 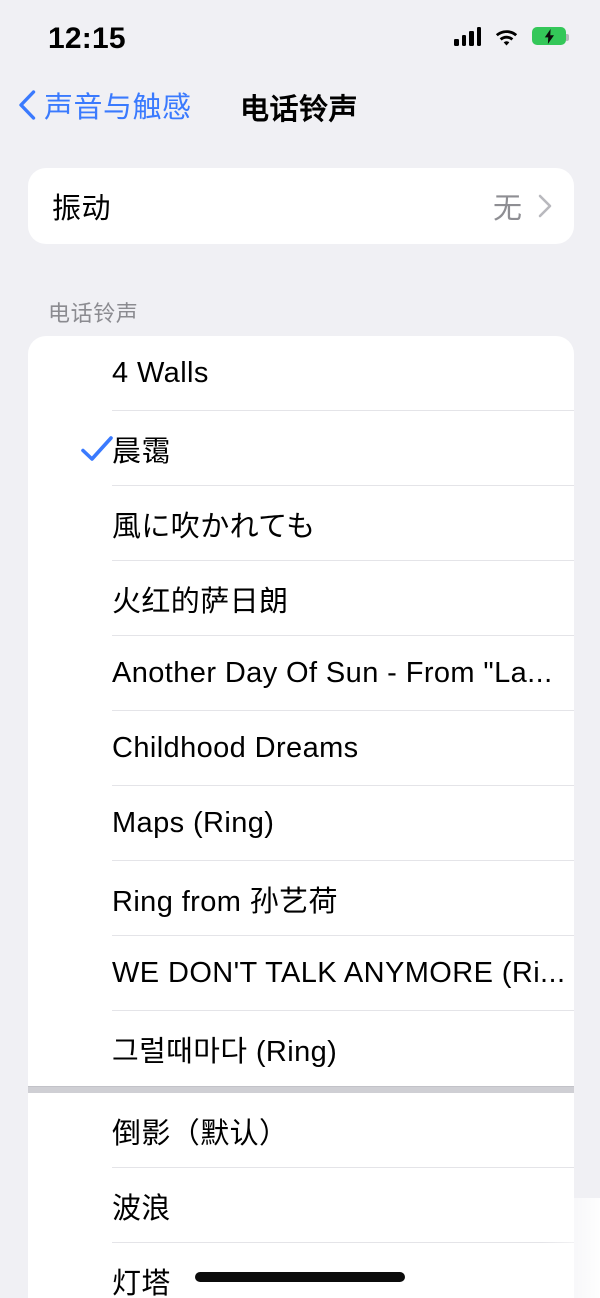 I want to click on status-bar-icons, so click(x=511, y=36).